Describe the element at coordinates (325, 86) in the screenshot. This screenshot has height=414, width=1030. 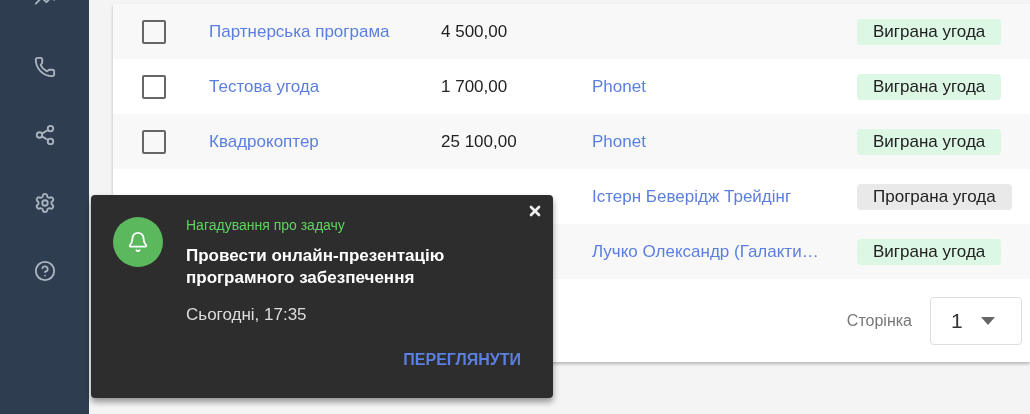
I see `deal-link: Тестова угода` at that location.